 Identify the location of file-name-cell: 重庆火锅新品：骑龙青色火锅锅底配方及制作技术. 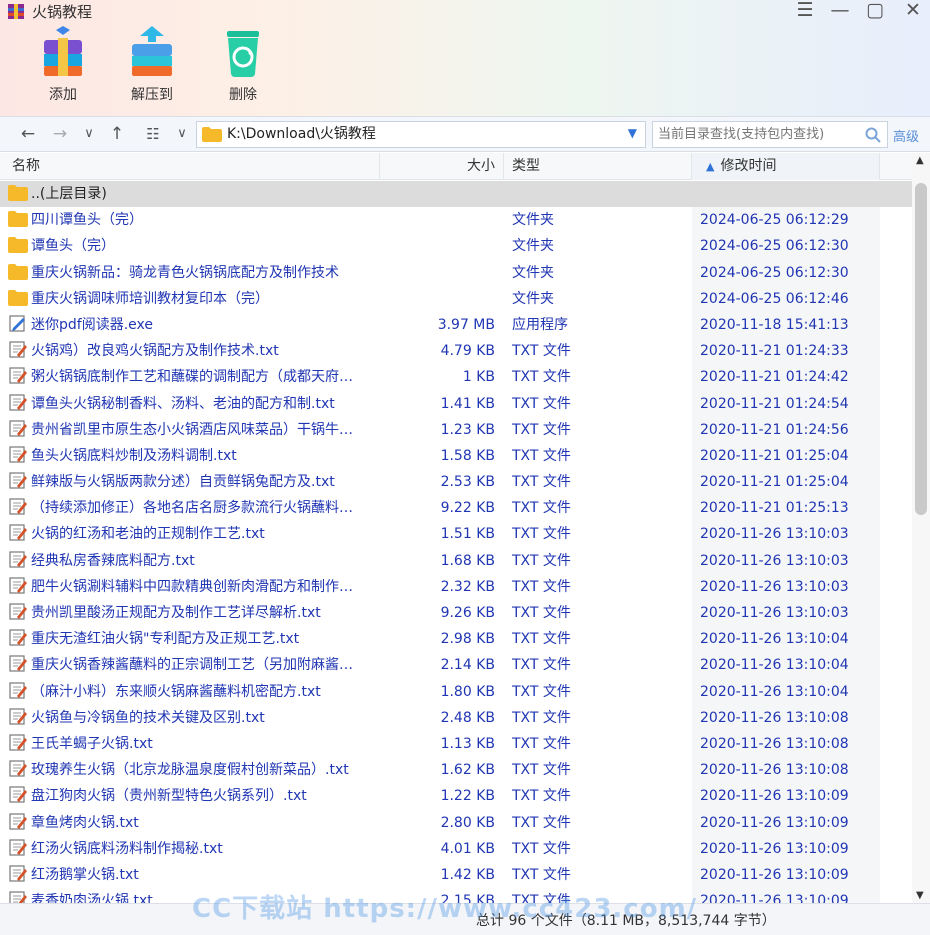
(194, 273).